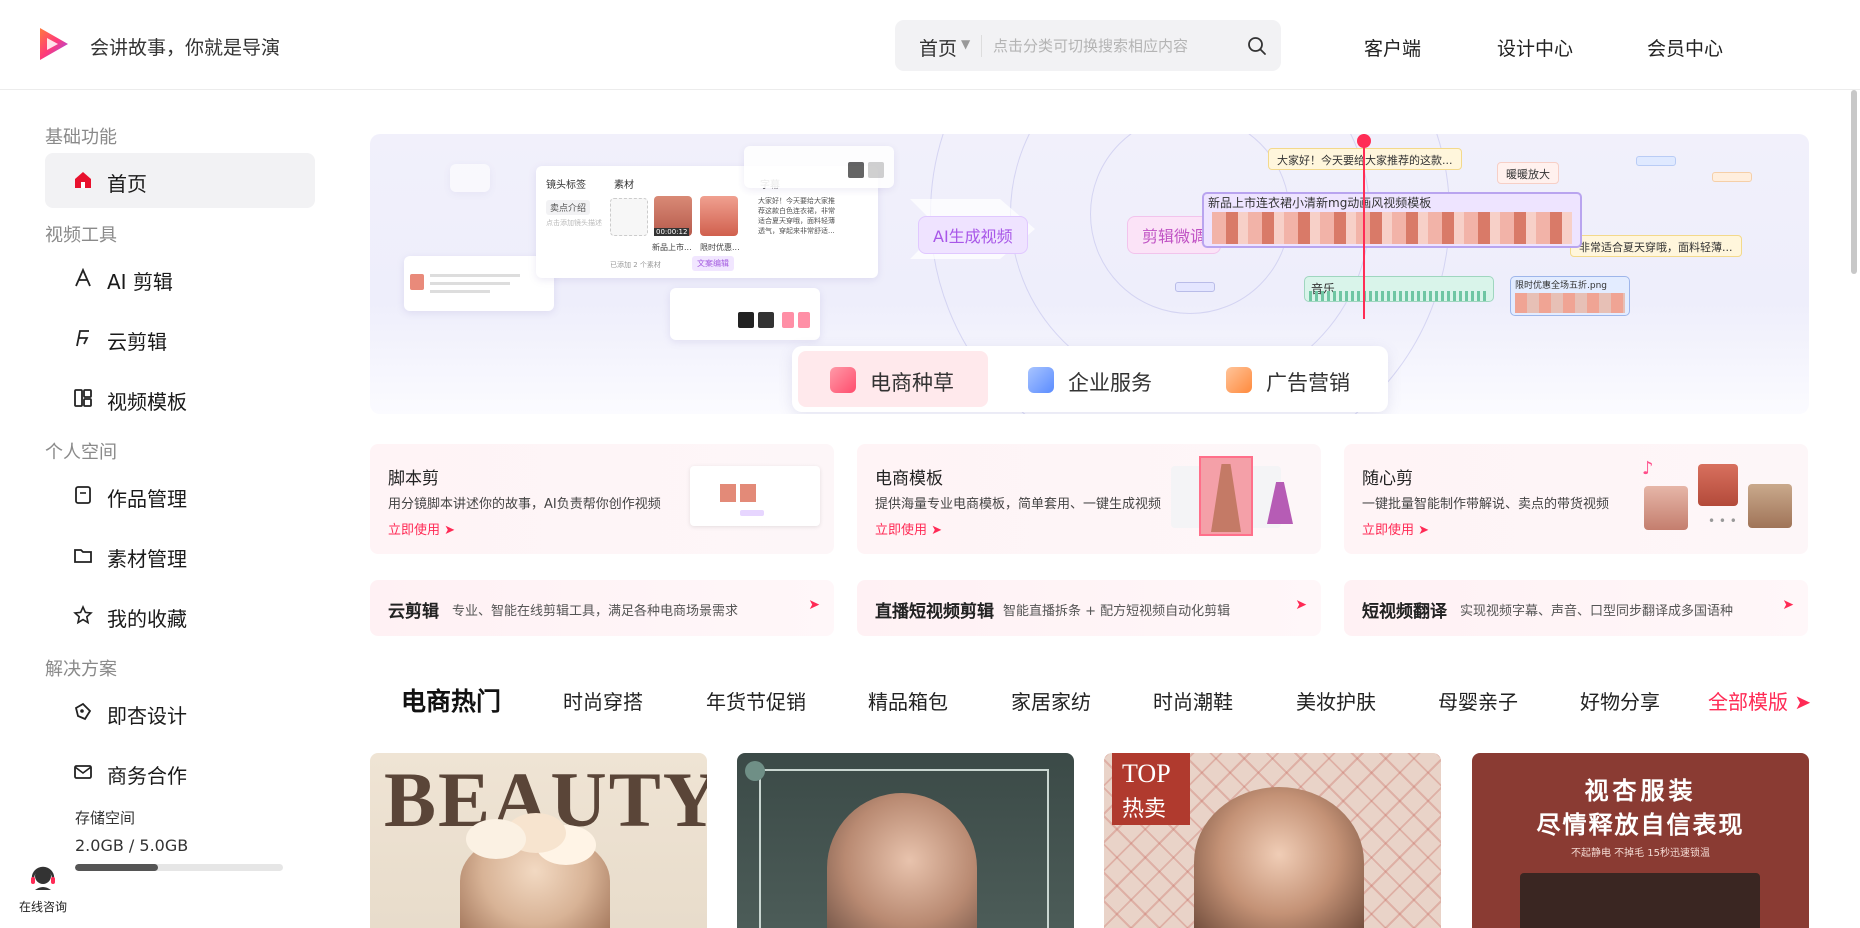 The image size is (1860, 928). Describe the element at coordinates (1108, 46) in the screenshot. I see `search-input` at that location.